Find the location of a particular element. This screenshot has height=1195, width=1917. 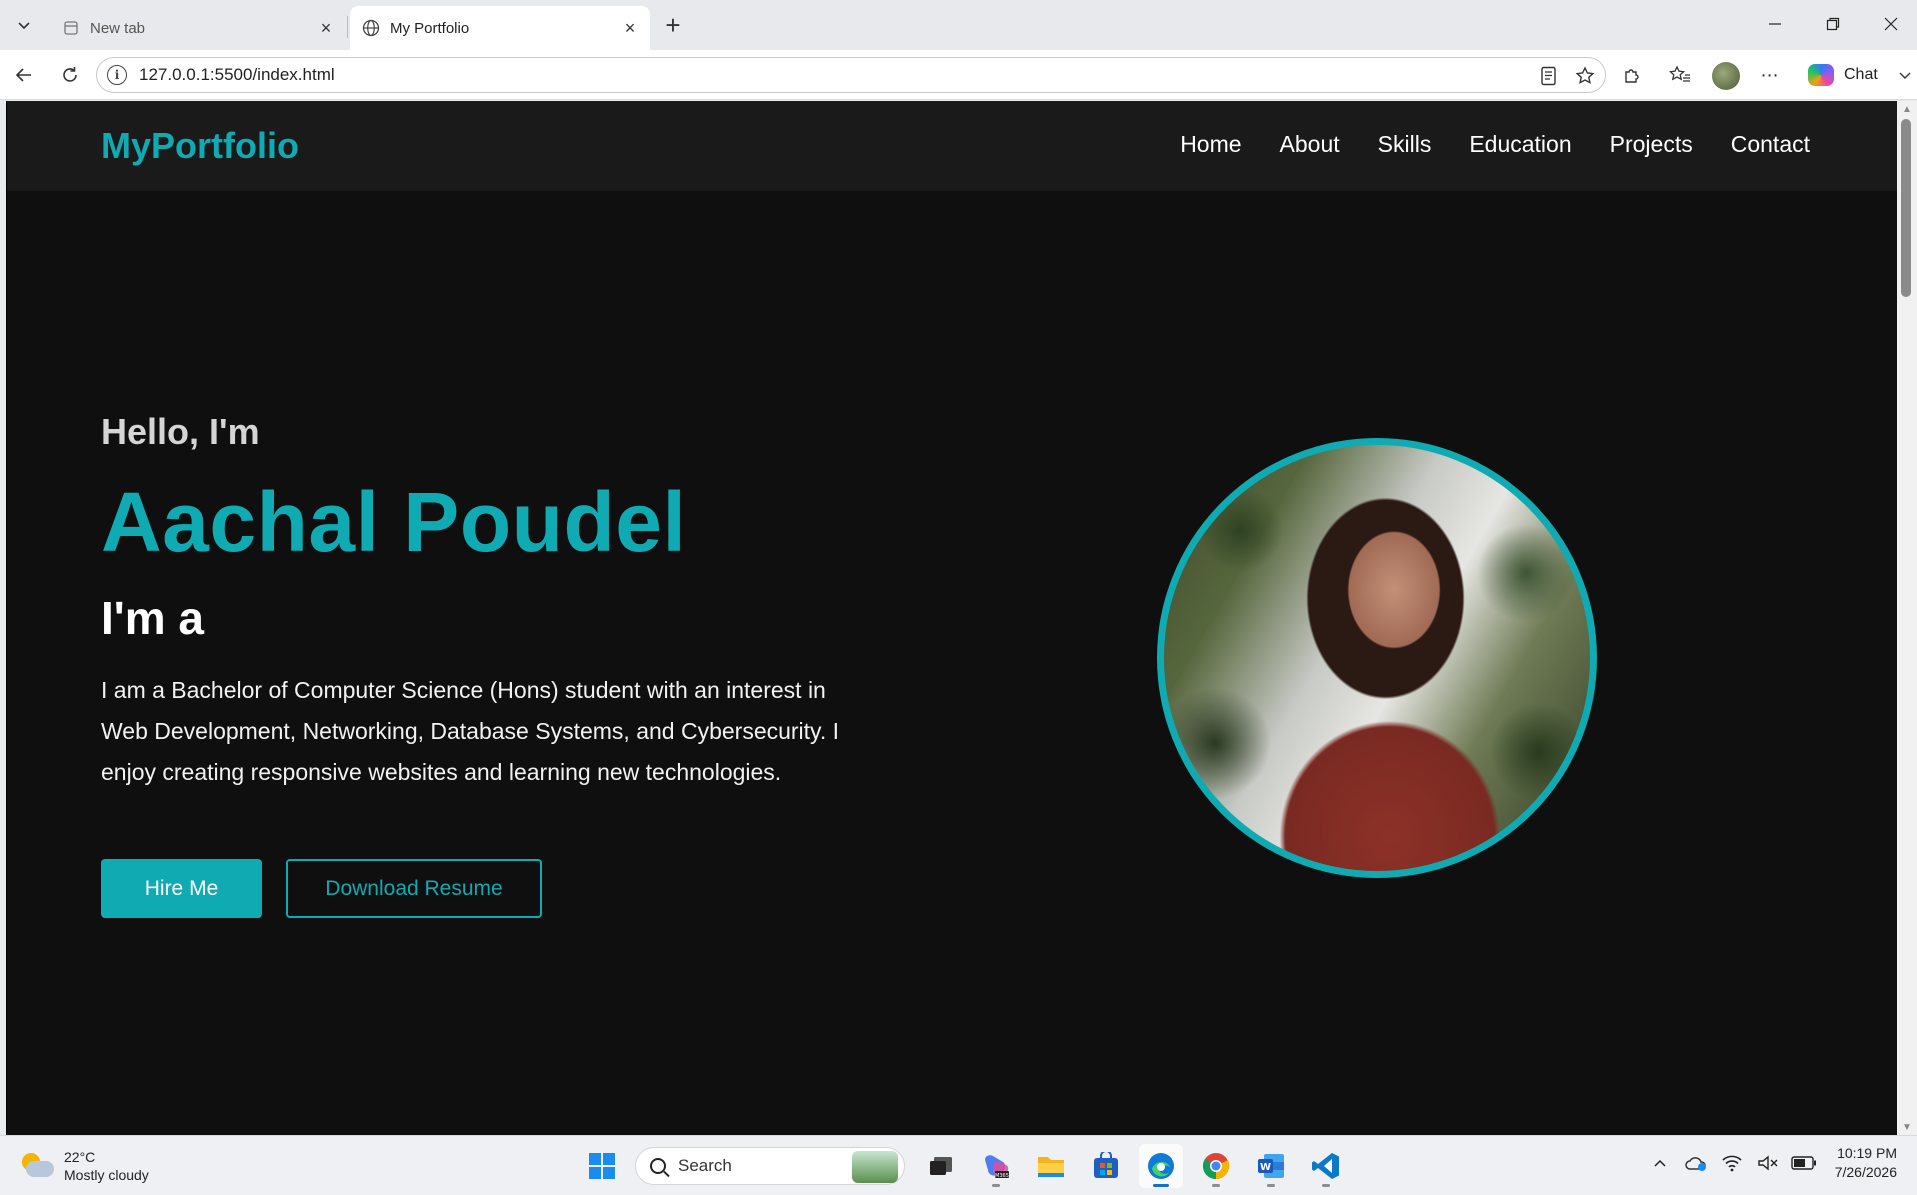

profile-photo is located at coordinates (1377, 658).